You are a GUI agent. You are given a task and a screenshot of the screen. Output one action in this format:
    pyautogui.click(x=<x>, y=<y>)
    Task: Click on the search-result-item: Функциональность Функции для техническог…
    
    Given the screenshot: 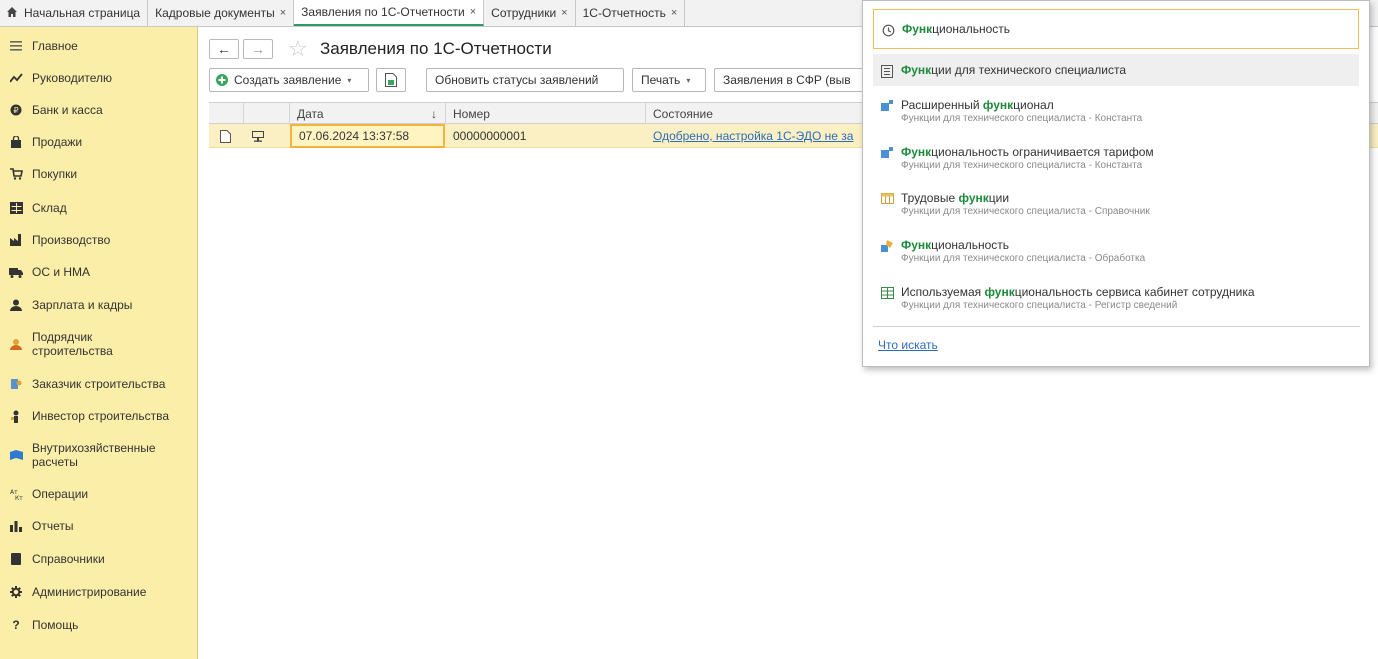 What is the action you would take?
    pyautogui.click(x=1116, y=251)
    